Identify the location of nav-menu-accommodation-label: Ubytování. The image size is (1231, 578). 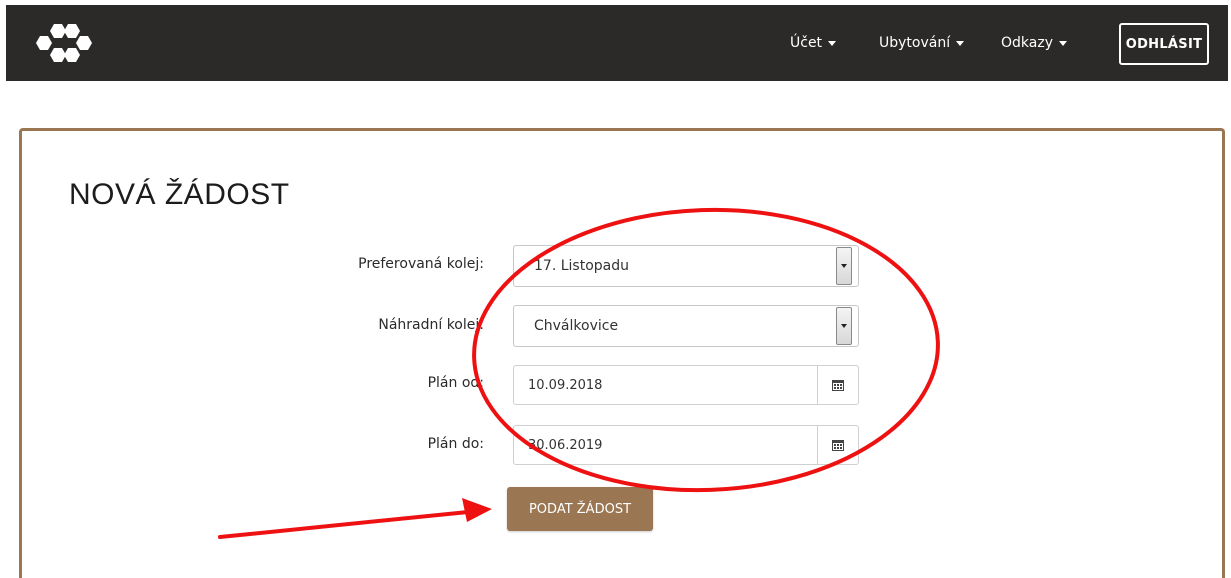
(915, 43).